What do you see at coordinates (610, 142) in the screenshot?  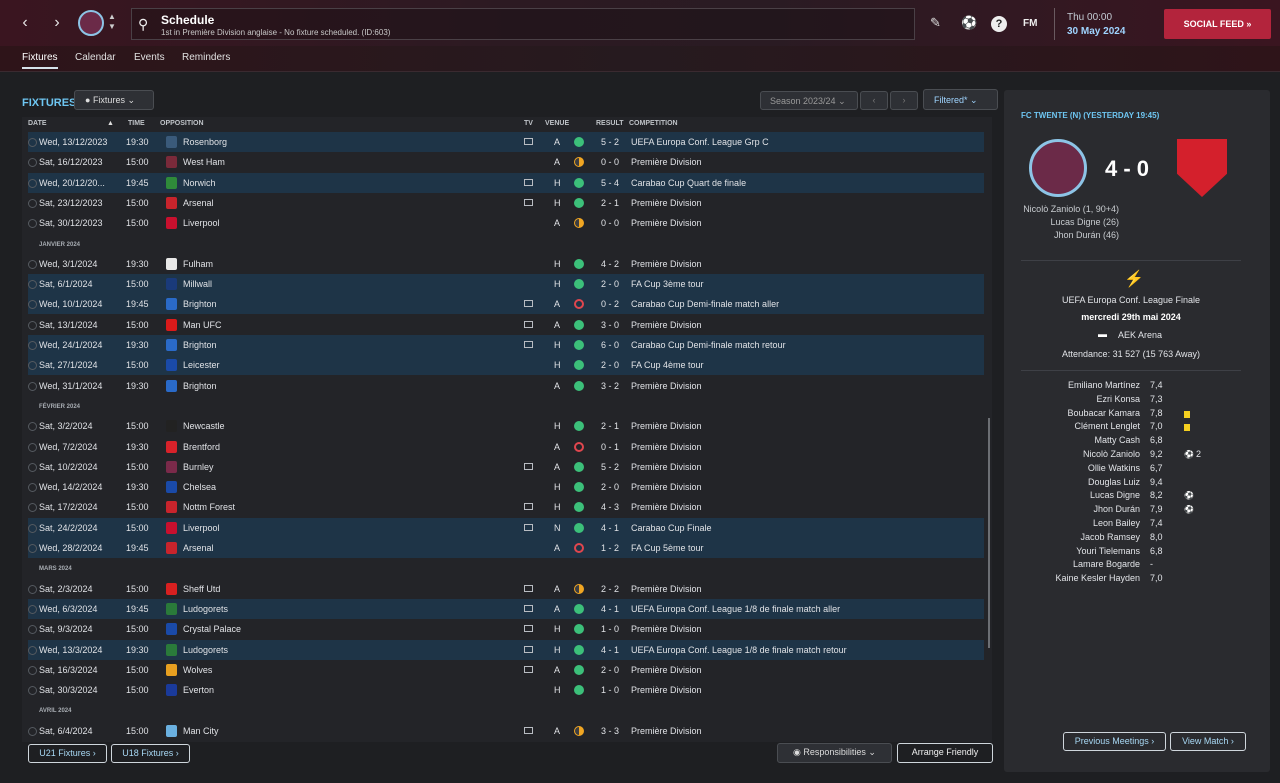 I see `result-score: 5 - 2` at bounding box center [610, 142].